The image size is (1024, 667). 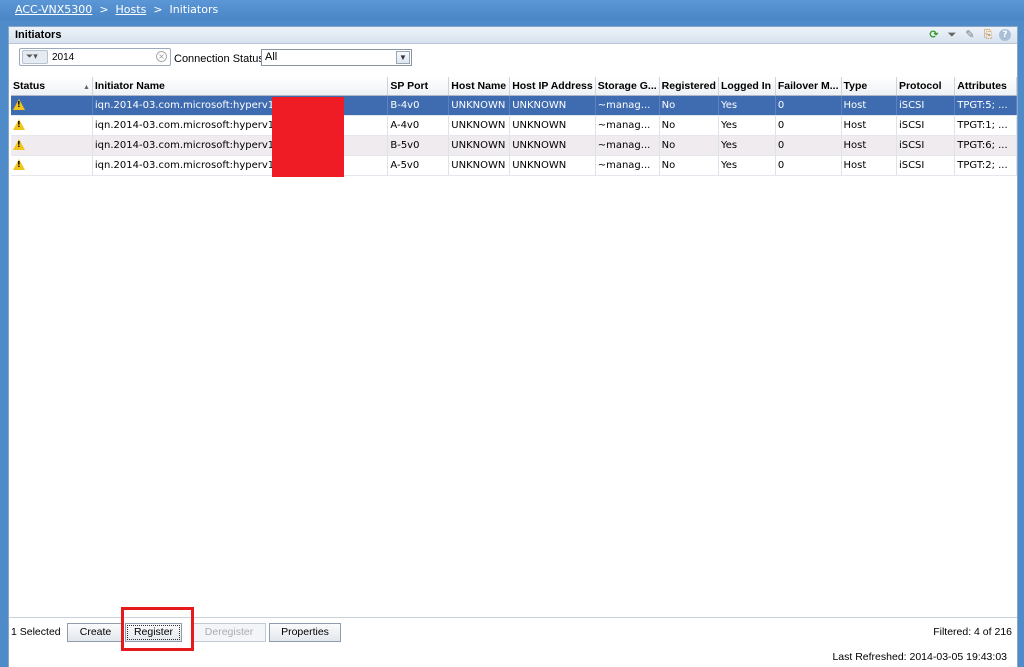 What do you see at coordinates (161, 56) in the screenshot?
I see `clear-filter-icon: ×` at bounding box center [161, 56].